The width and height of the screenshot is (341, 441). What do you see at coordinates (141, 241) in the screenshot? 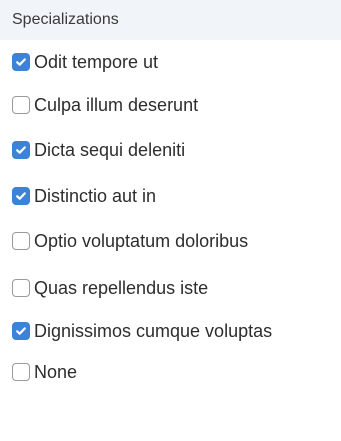
I see `option-label: Optio voluptatum doloribus` at bounding box center [141, 241].